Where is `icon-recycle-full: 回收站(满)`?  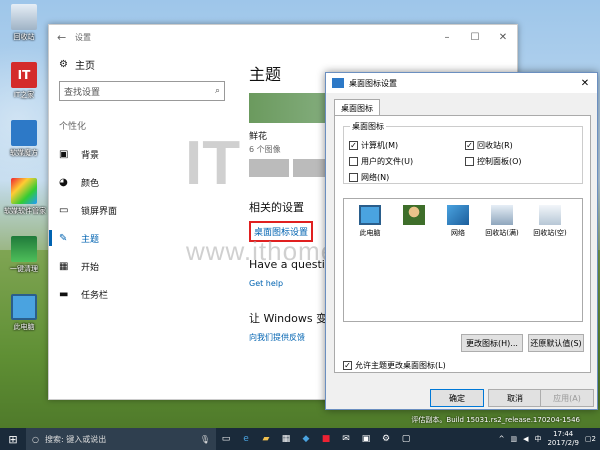 icon-recycle-full: 回收站(满) is located at coordinates (502, 221).